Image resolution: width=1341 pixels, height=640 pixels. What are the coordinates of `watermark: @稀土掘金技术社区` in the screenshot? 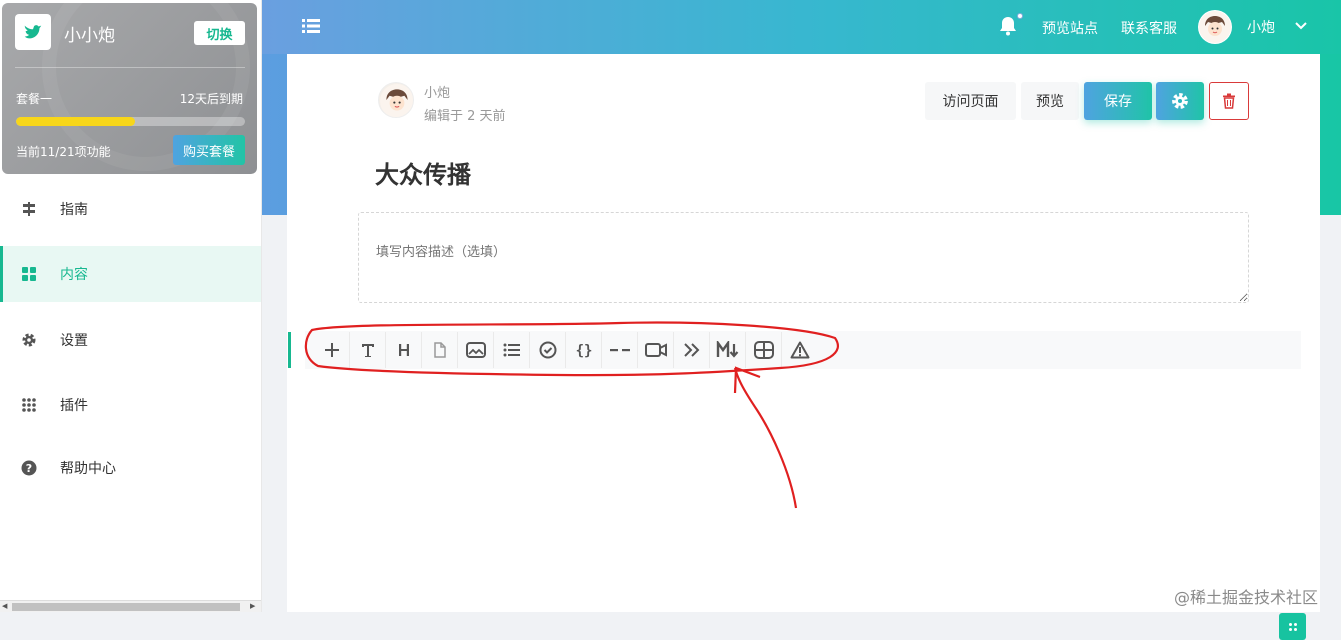 It's located at (1246, 597).